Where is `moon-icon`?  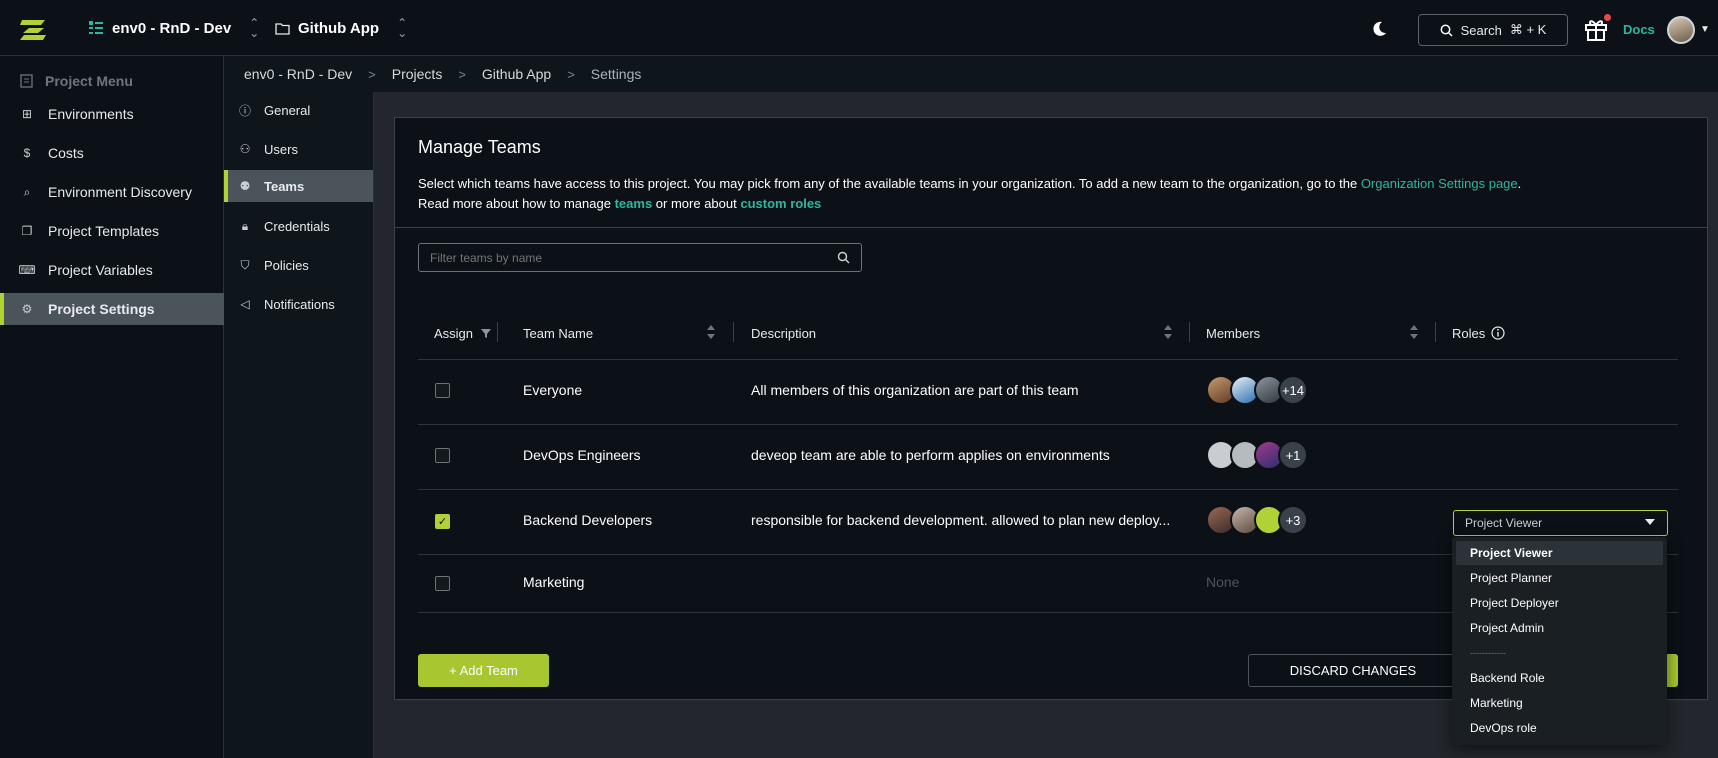 moon-icon is located at coordinates (1379, 29).